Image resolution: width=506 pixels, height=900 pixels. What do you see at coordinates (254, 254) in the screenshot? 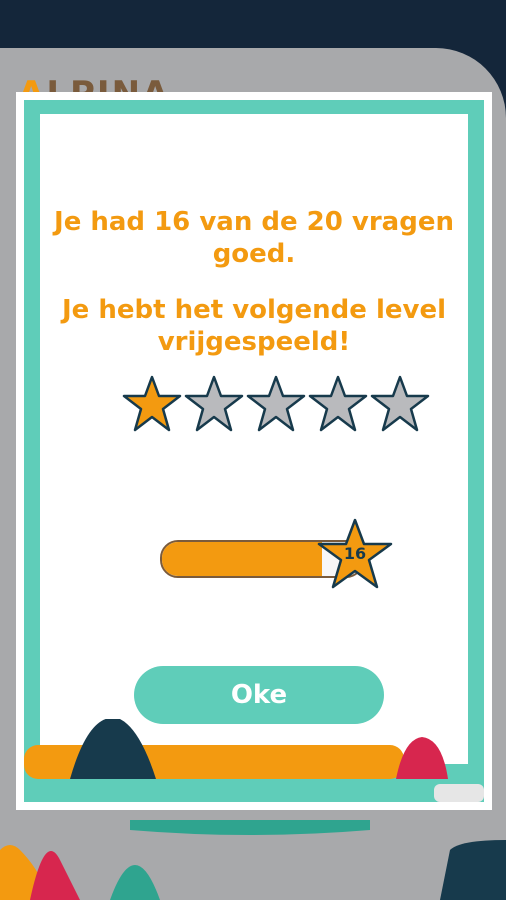
I see `score-message-line: goed.` at bounding box center [254, 254].